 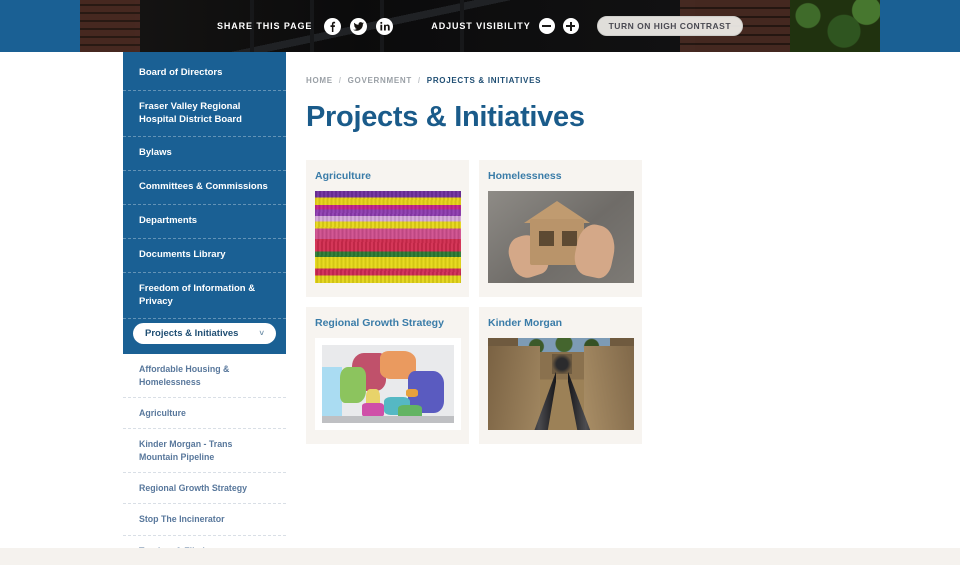 I want to click on project-card-title: Regional Growth Strategy, so click(x=379, y=323).